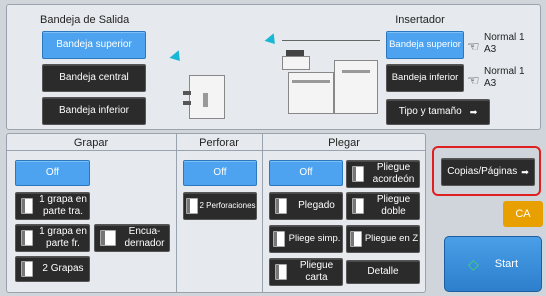 This screenshot has height=296, width=546. I want to click on fold-title: Plegar, so click(344, 143).